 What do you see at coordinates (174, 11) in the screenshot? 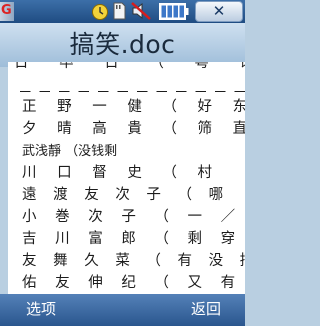
I see `battery-icon` at bounding box center [174, 11].